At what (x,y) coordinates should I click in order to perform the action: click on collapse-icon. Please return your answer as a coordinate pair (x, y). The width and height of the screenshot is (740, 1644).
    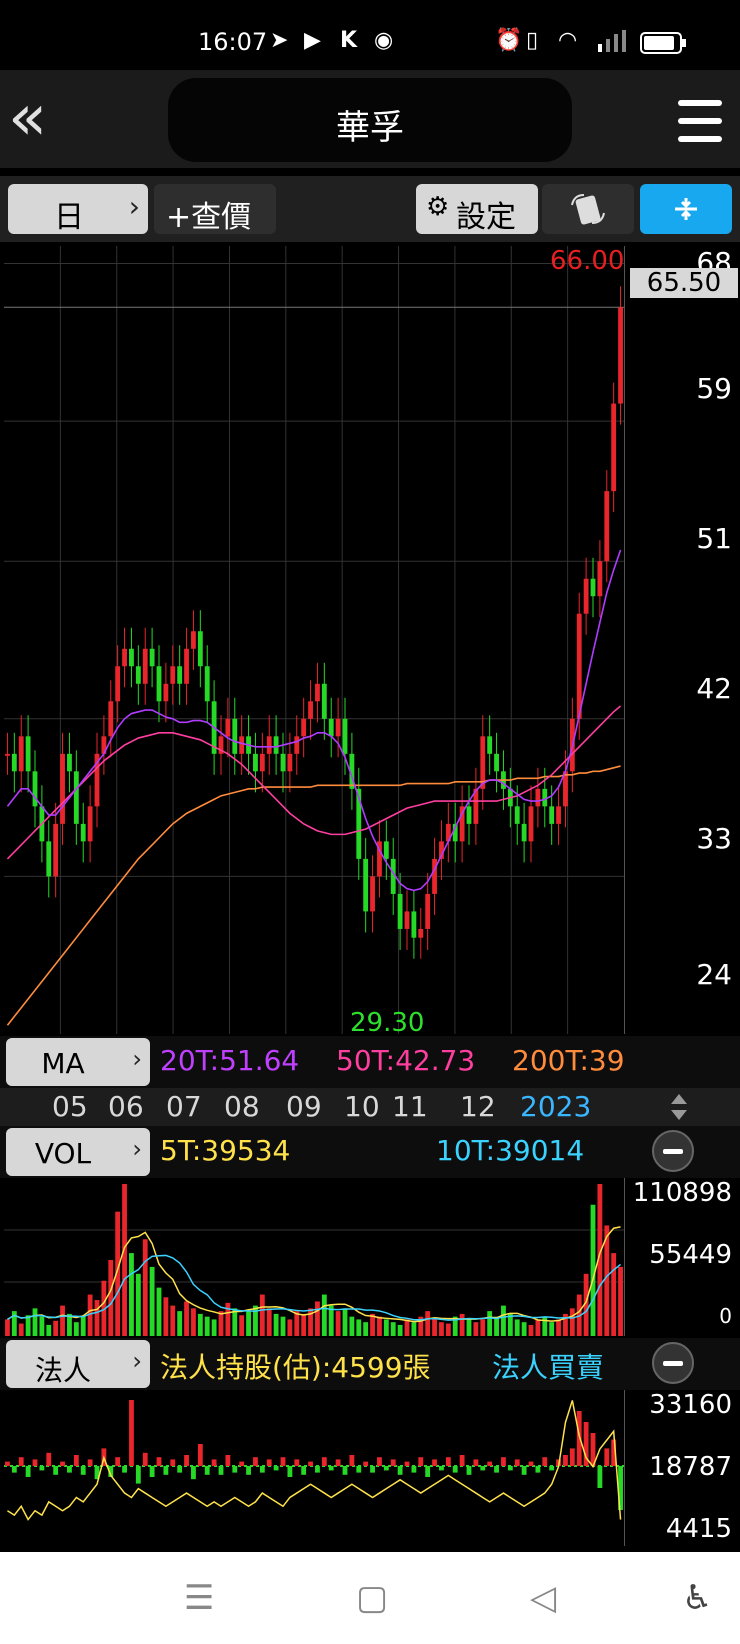
    Looking at the image, I should click on (686, 209).